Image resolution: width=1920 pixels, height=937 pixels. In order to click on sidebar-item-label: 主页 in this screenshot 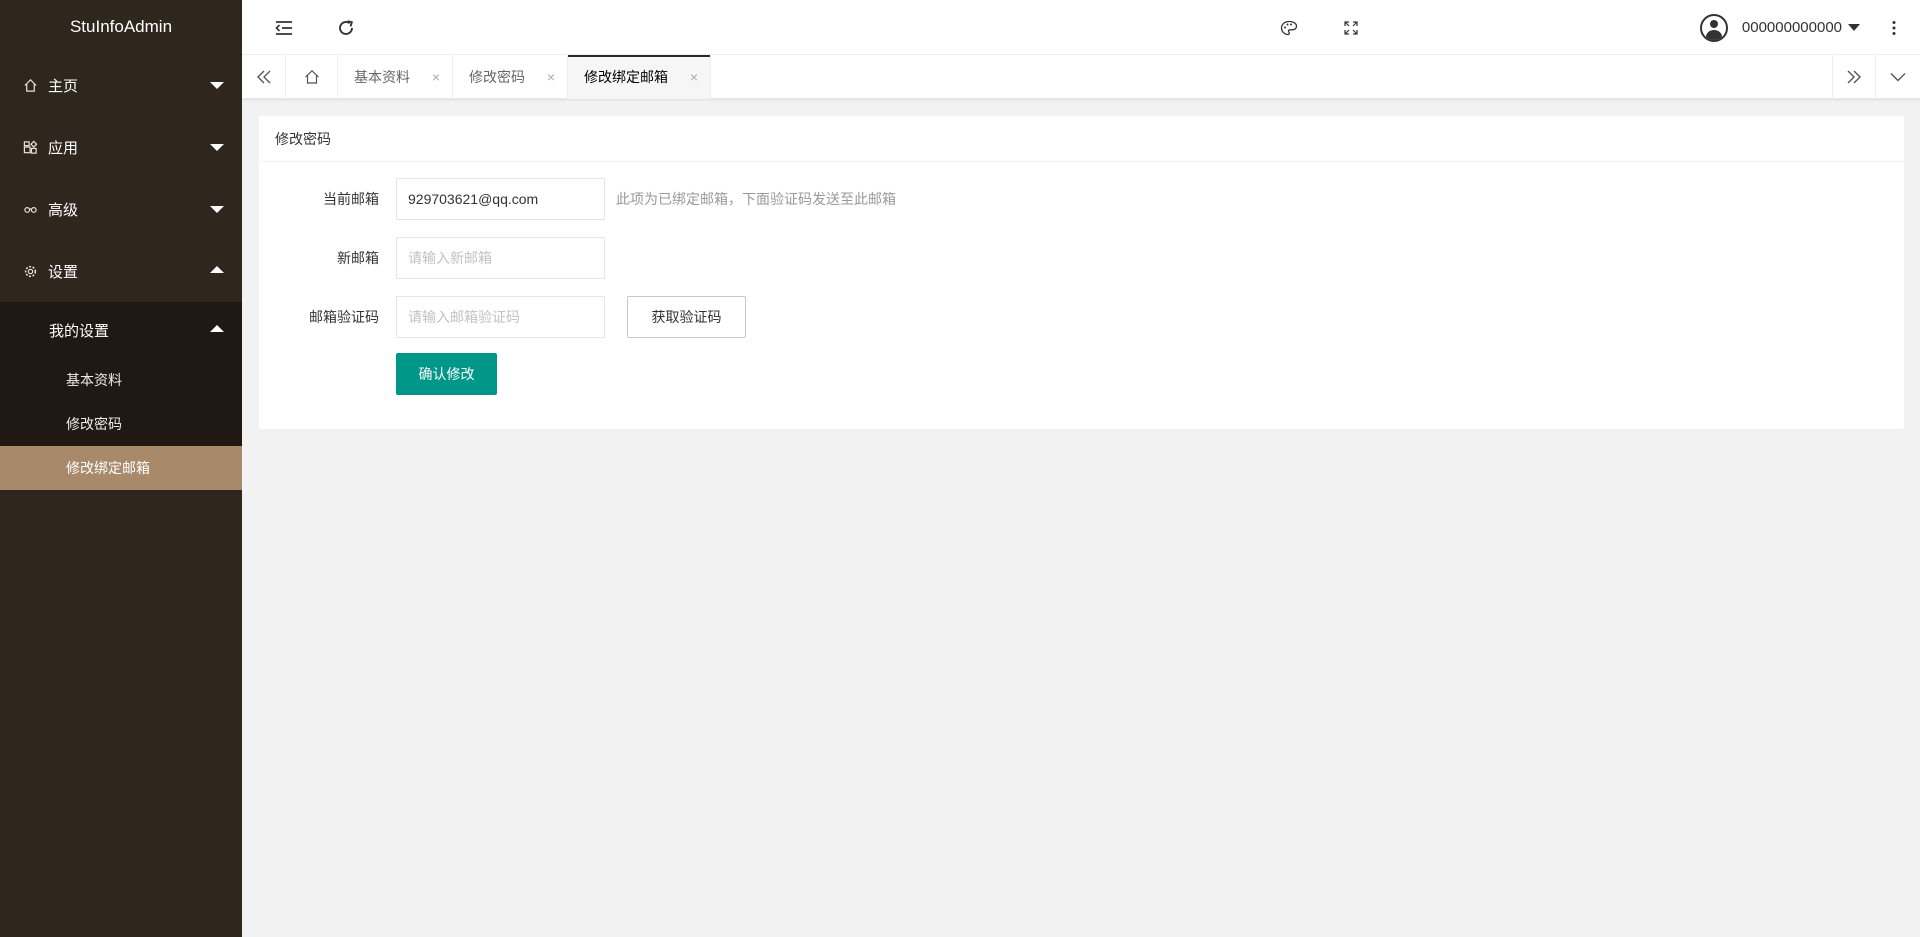, I will do `click(63, 86)`.